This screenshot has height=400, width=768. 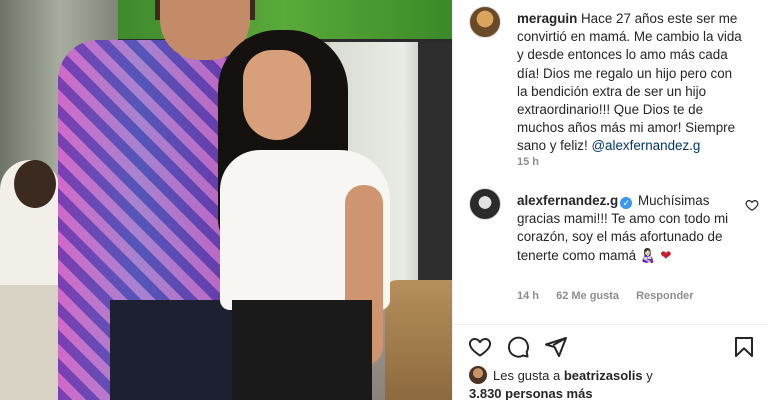 I want to click on like-button, so click(x=480, y=347).